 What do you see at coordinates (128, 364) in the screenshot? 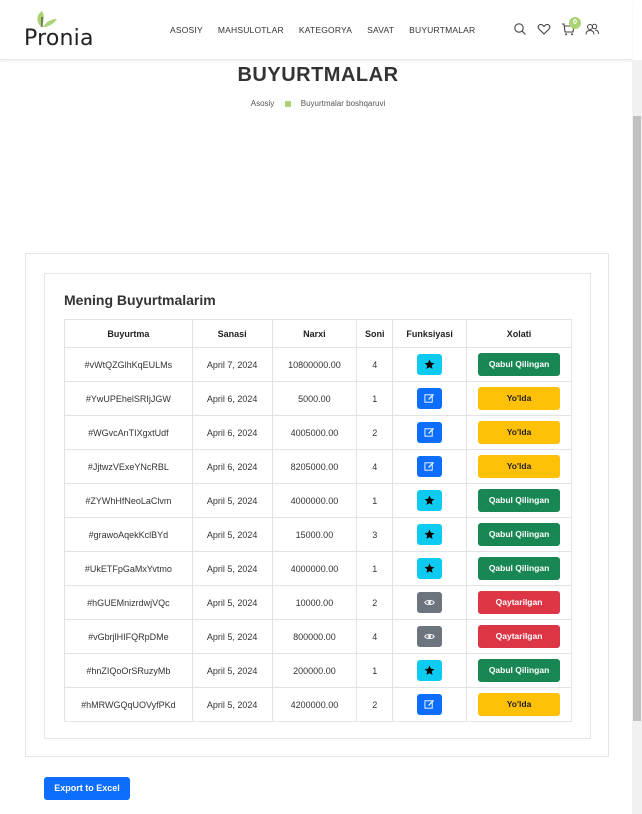
I see `order-id: #vWtQZGlhKqEULMs` at bounding box center [128, 364].